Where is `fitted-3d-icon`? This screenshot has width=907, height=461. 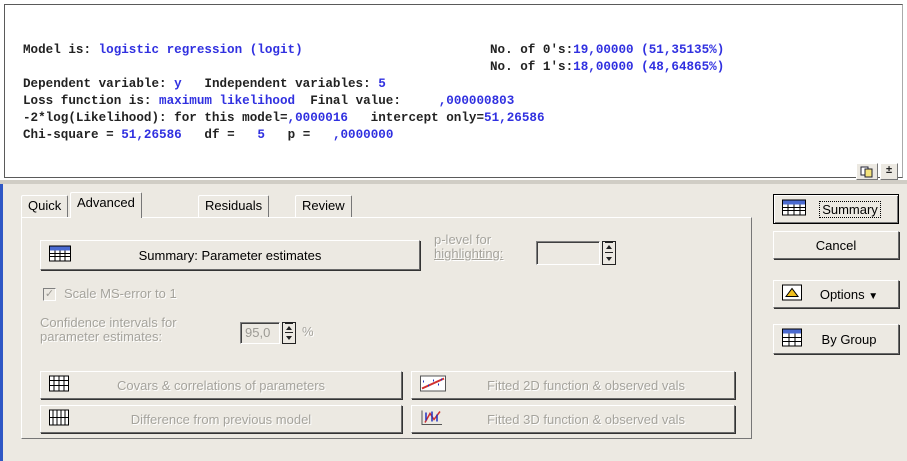 fitted-3d-icon is located at coordinates (432, 419).